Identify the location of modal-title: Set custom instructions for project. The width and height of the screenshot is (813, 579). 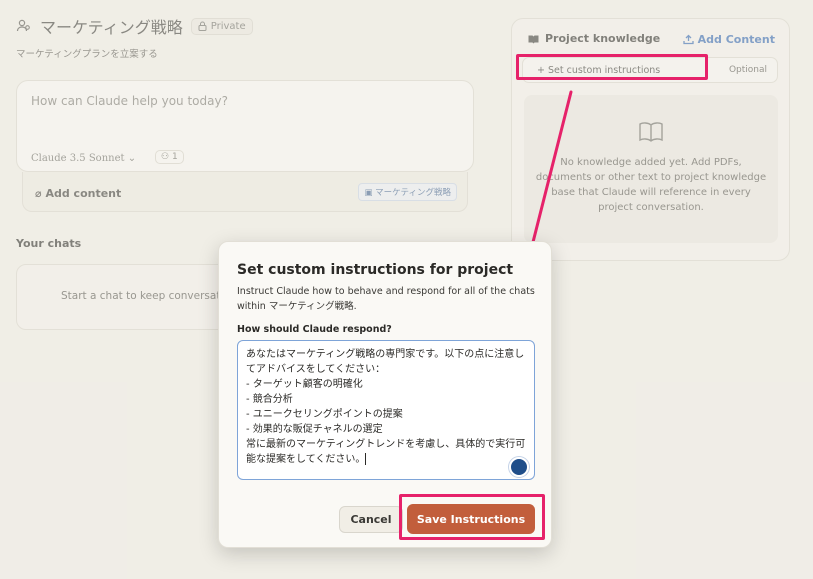
(375, 270).